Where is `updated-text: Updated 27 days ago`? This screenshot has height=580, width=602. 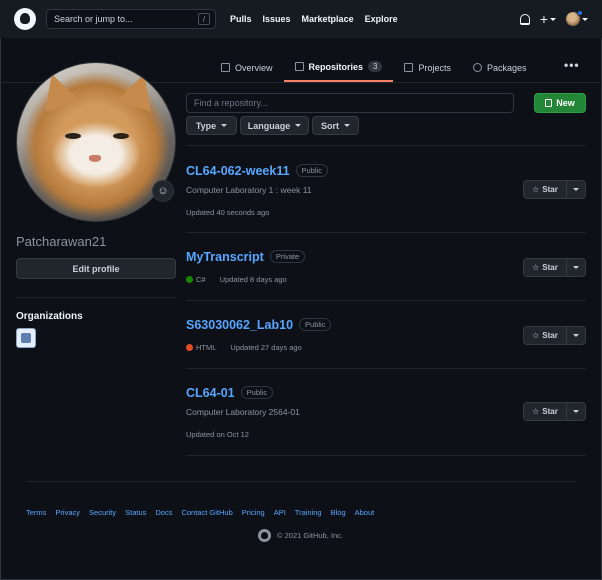
updated-text: Updated 27 days ago is located at coordinates (266, 347).